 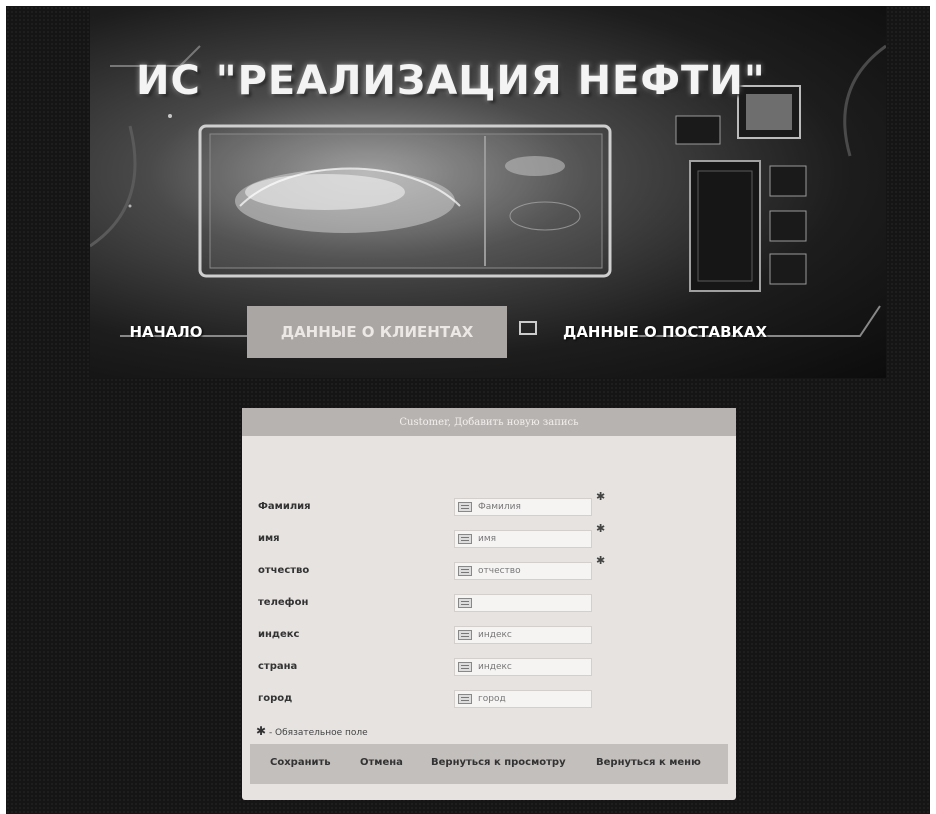 I want to click on index-label: индекс, so click(x=279, y=634).